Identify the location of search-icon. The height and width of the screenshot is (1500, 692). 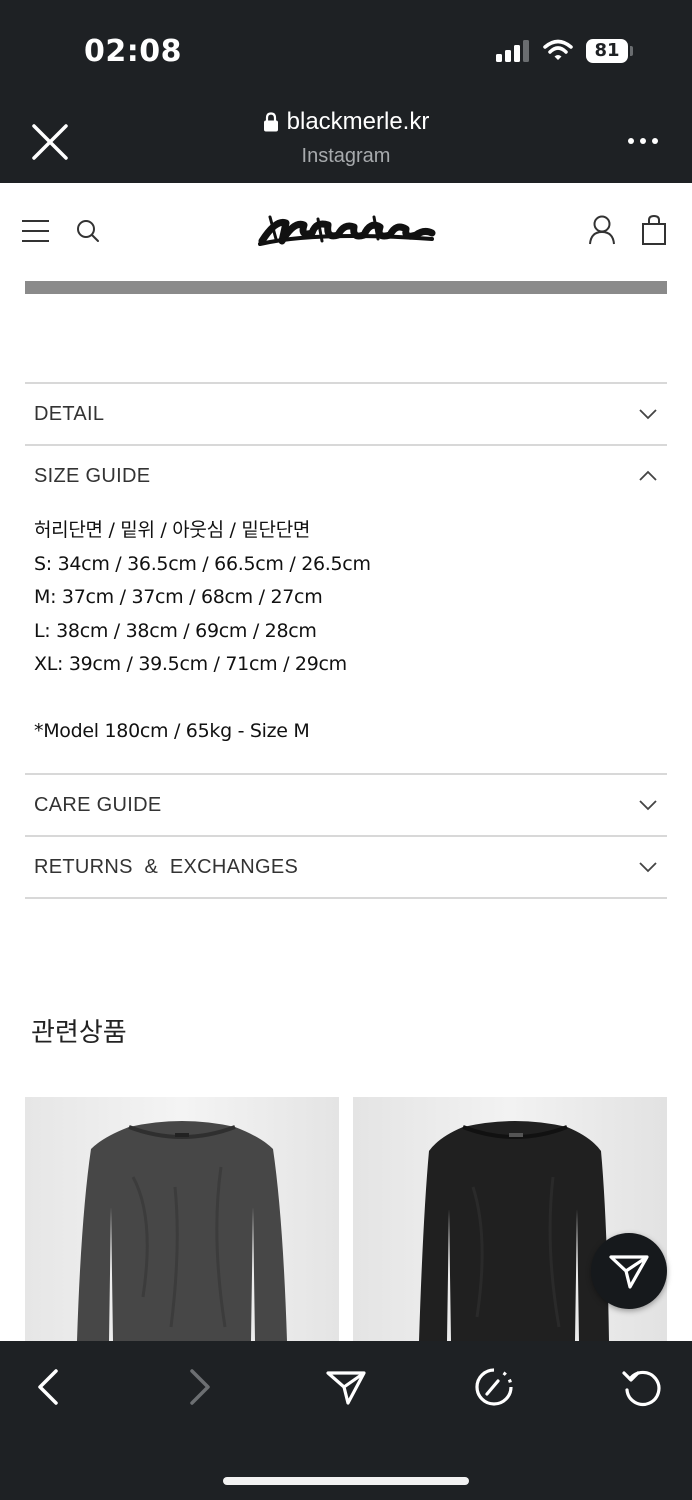
(88, 231).